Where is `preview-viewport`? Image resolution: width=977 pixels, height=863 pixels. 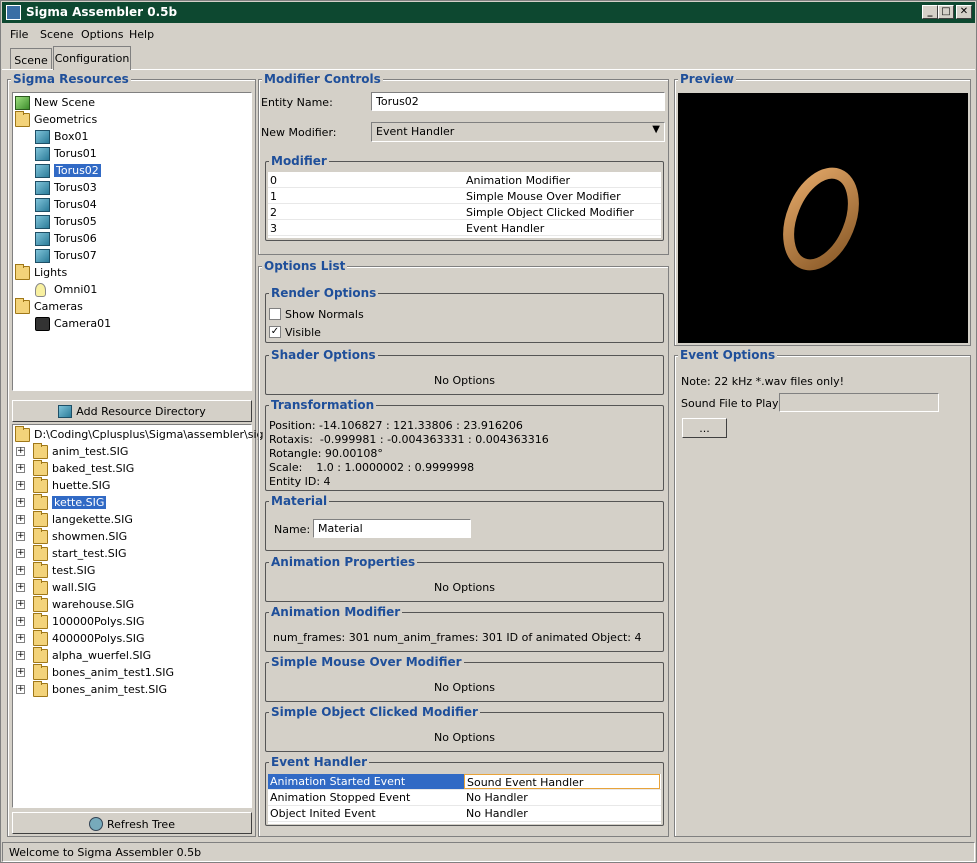 preview-viewport is located at coordinates (823, 218).